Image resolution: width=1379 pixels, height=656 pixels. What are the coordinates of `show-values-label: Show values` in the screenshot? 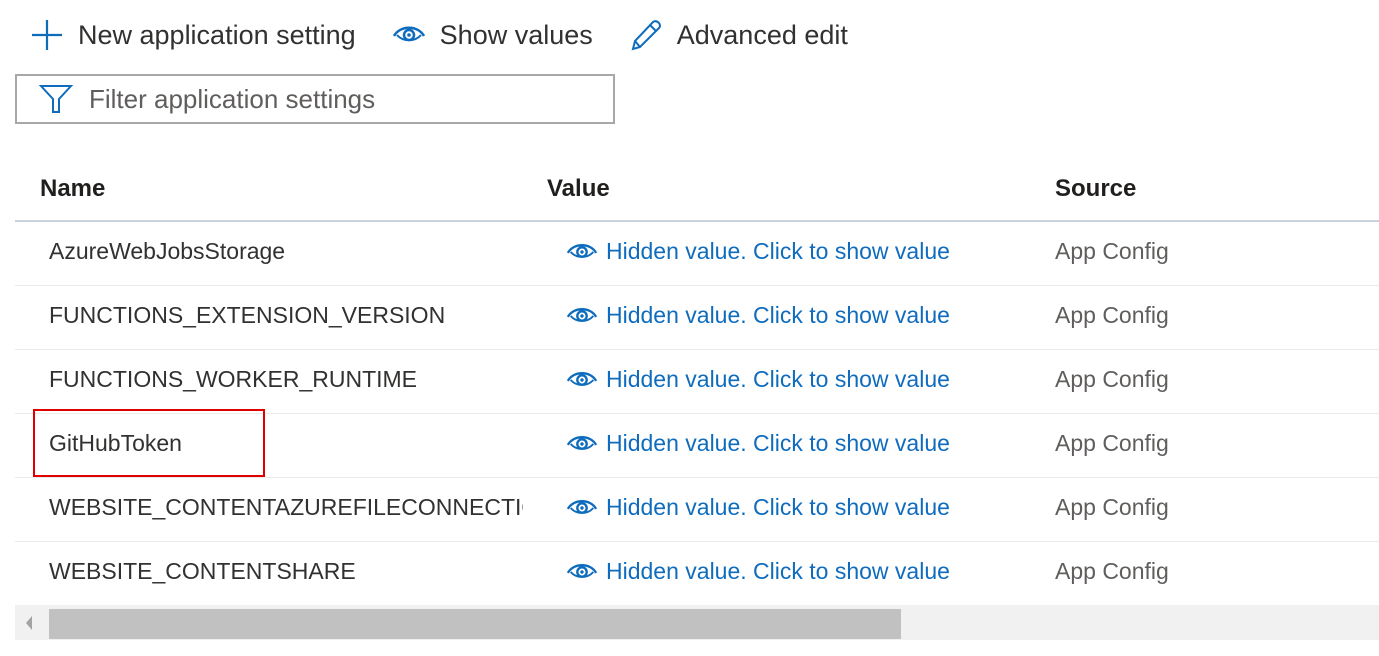 It's located at (516, 34).